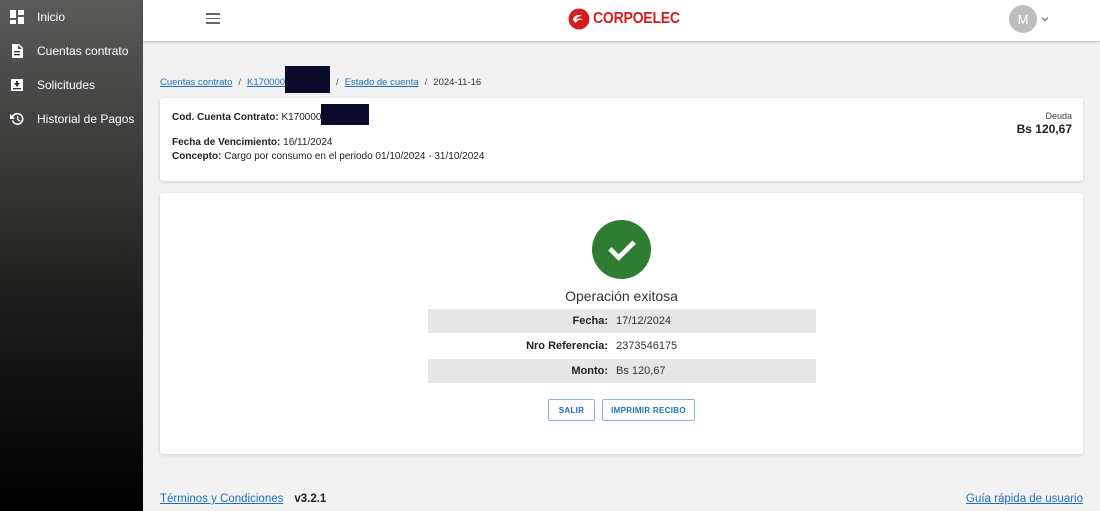 This screenshot has height=511, width=1100. I want to click on result-row-referencia: Nro Referencia: 2373546175, so click(622, 346).